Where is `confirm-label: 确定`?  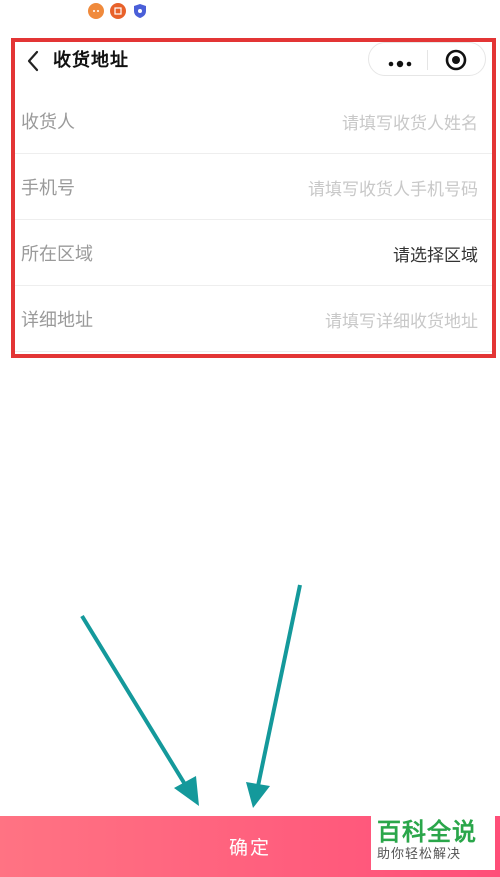 confirm-label: 确定 is located at coordinates (249, 848).